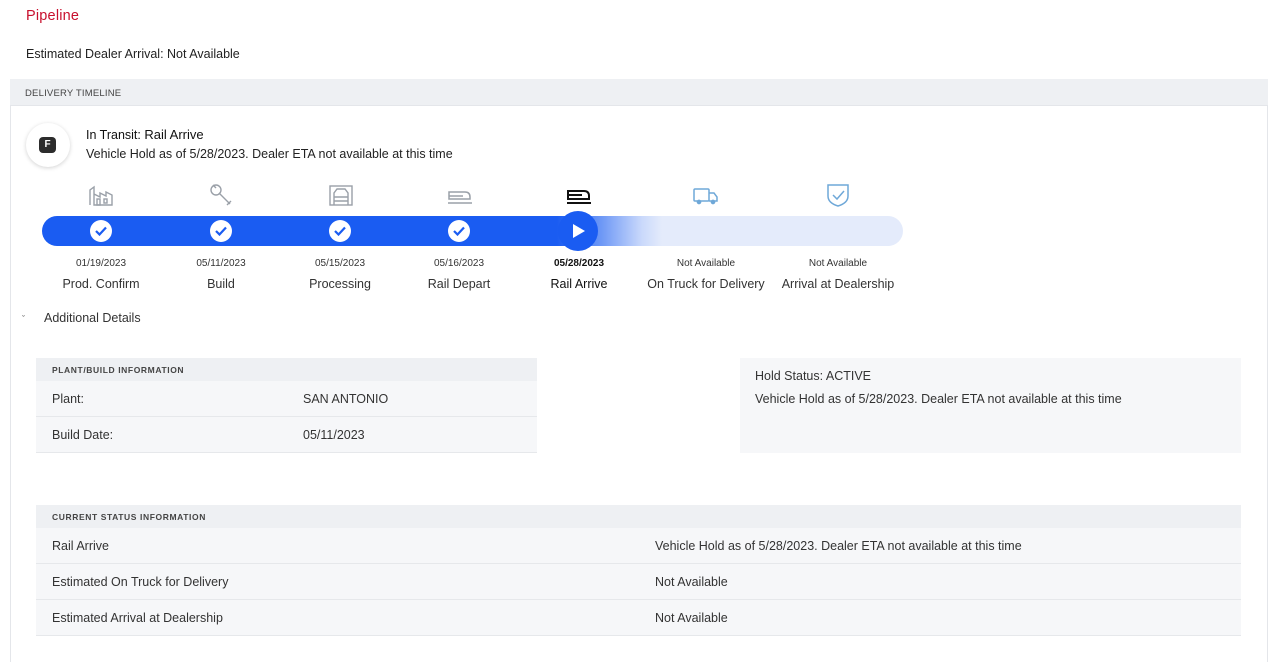  Describe the element at coordinates (639, 92) in the screenshot. I see `delivery-timeline-header: DELIVERY TIMELINE` at that location.